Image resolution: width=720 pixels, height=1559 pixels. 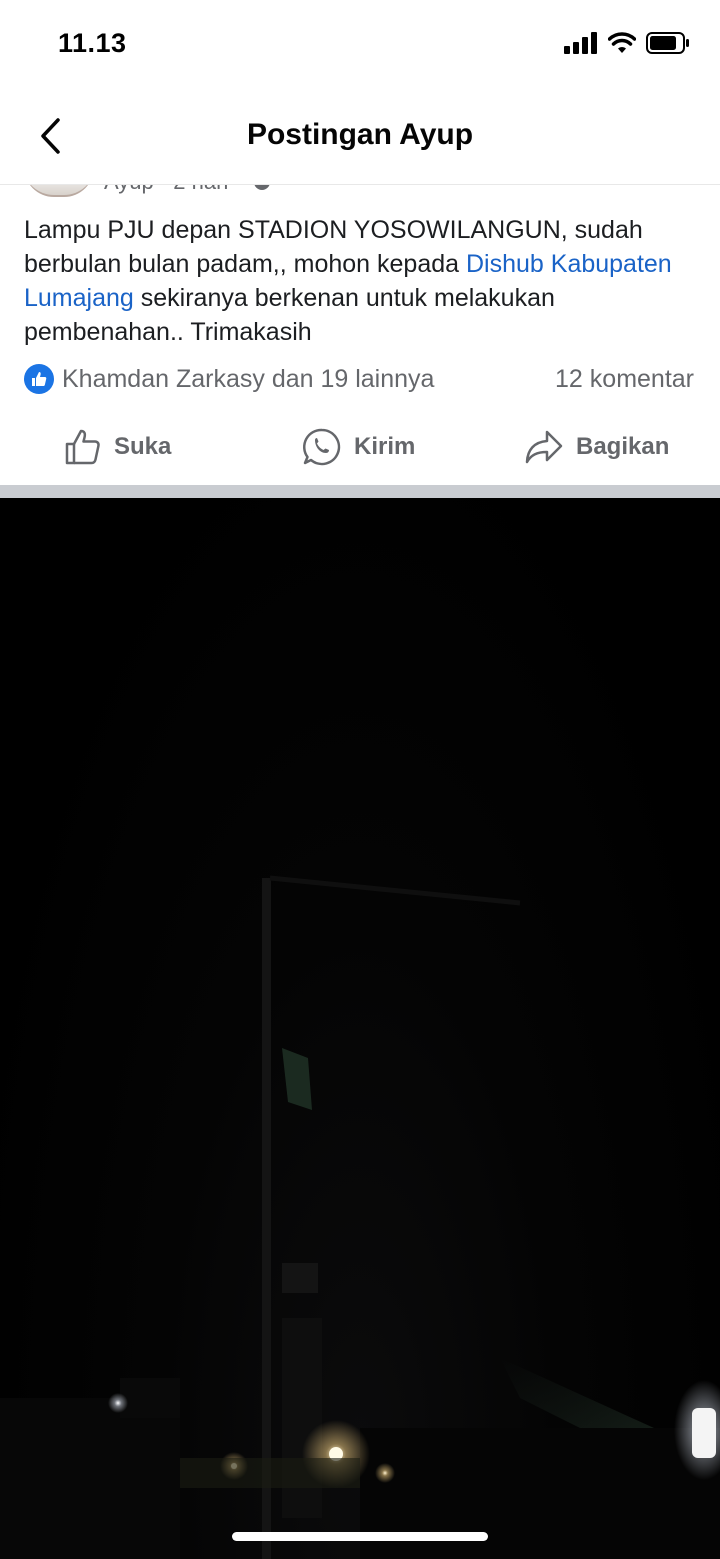 I want to click on nav-bar: Postingan Ayup, so click(x=360, y=137).